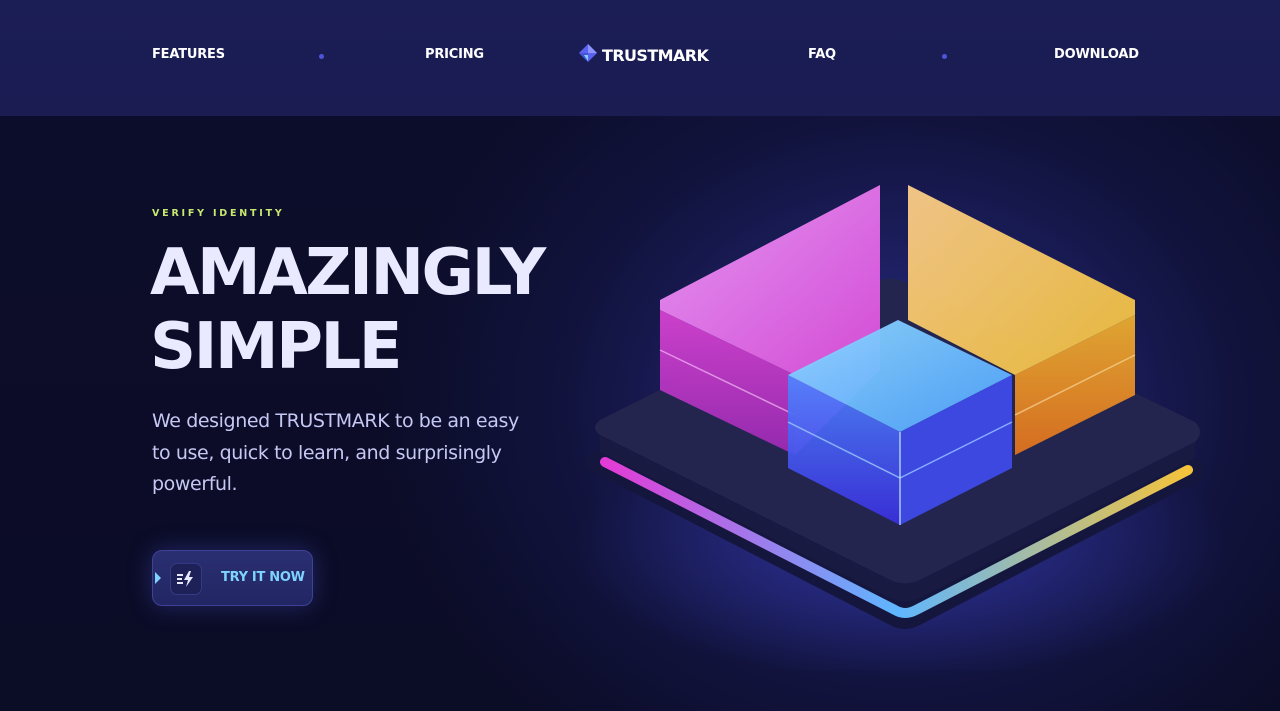 This screenshot has width=1280, height=711. What do you see at coordinates (1096, 54) in the screenshot?
I see `nav-item-download: DOWNLOAD` at bounding box center [1096, 54].